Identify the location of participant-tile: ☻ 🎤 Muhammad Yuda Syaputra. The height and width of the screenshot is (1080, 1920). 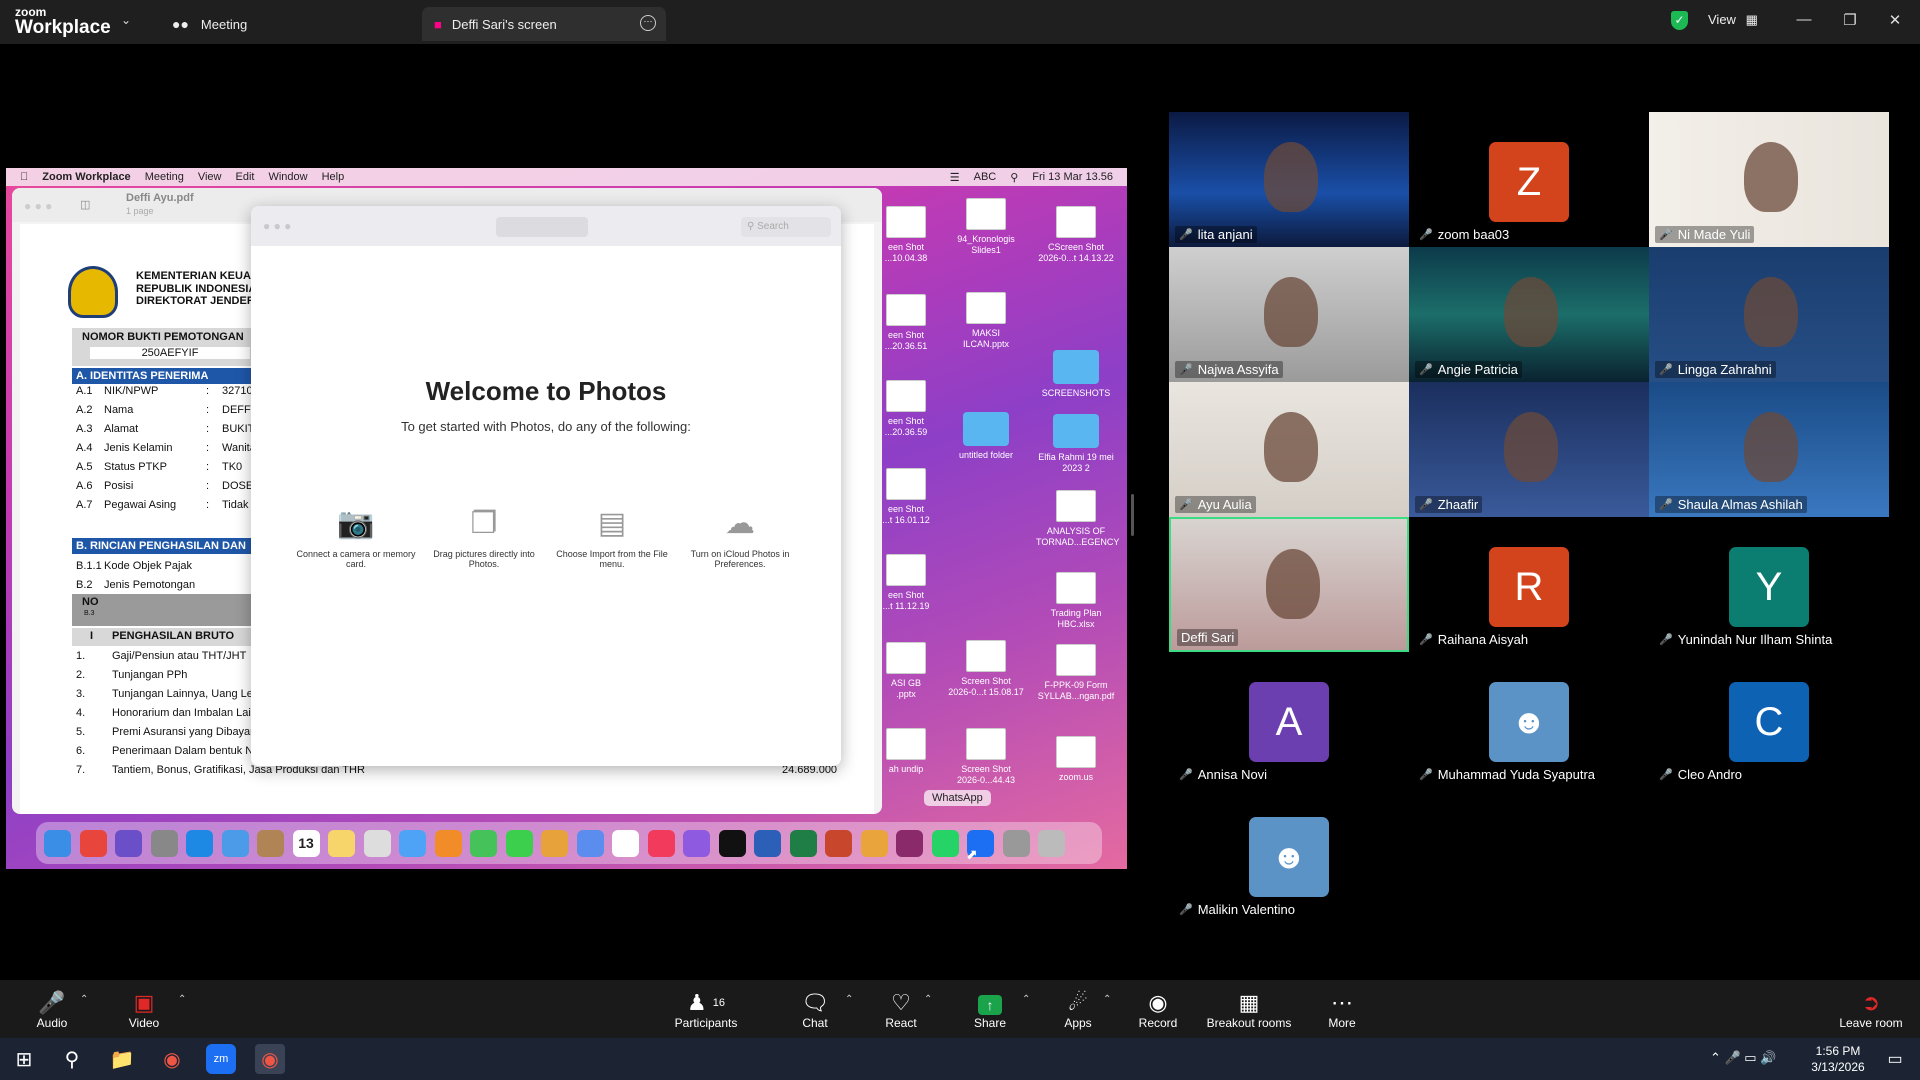
(1529, 719).